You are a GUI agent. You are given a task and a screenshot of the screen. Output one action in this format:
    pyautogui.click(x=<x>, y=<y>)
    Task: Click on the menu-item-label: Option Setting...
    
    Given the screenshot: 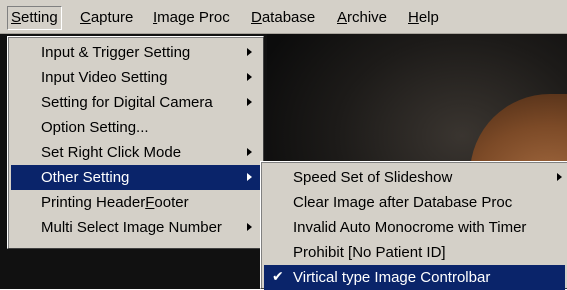 What is the action you would take?
    pyautogui.click(x=95, y=127)
    